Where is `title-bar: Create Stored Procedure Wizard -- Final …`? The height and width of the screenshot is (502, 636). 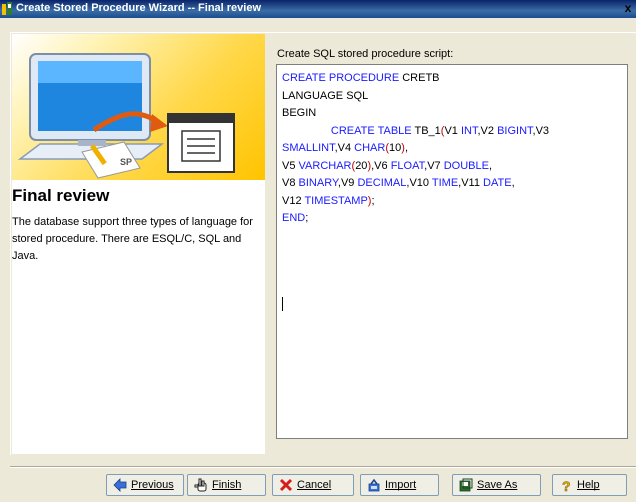
title-bar: Create Stored Procedure Wizard -- Final … is located at coordinates (318, 9).